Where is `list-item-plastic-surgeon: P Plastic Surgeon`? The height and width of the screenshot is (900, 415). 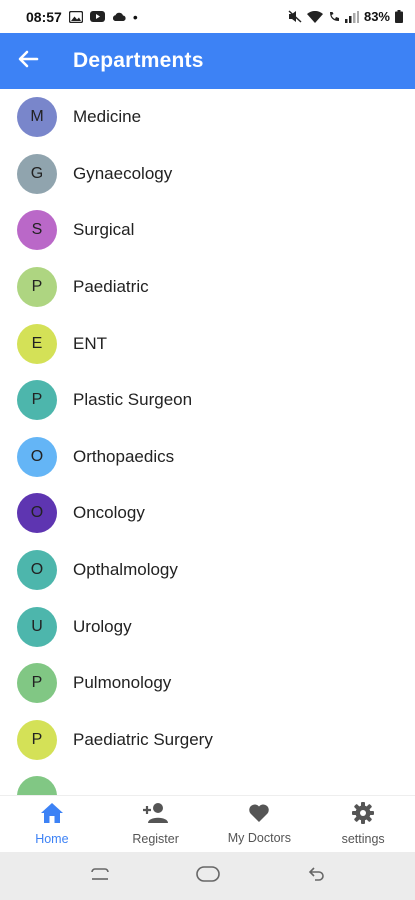
list-item-plastic-surgeon: P Plastic Surgeon is located at coordinates (207, 400).